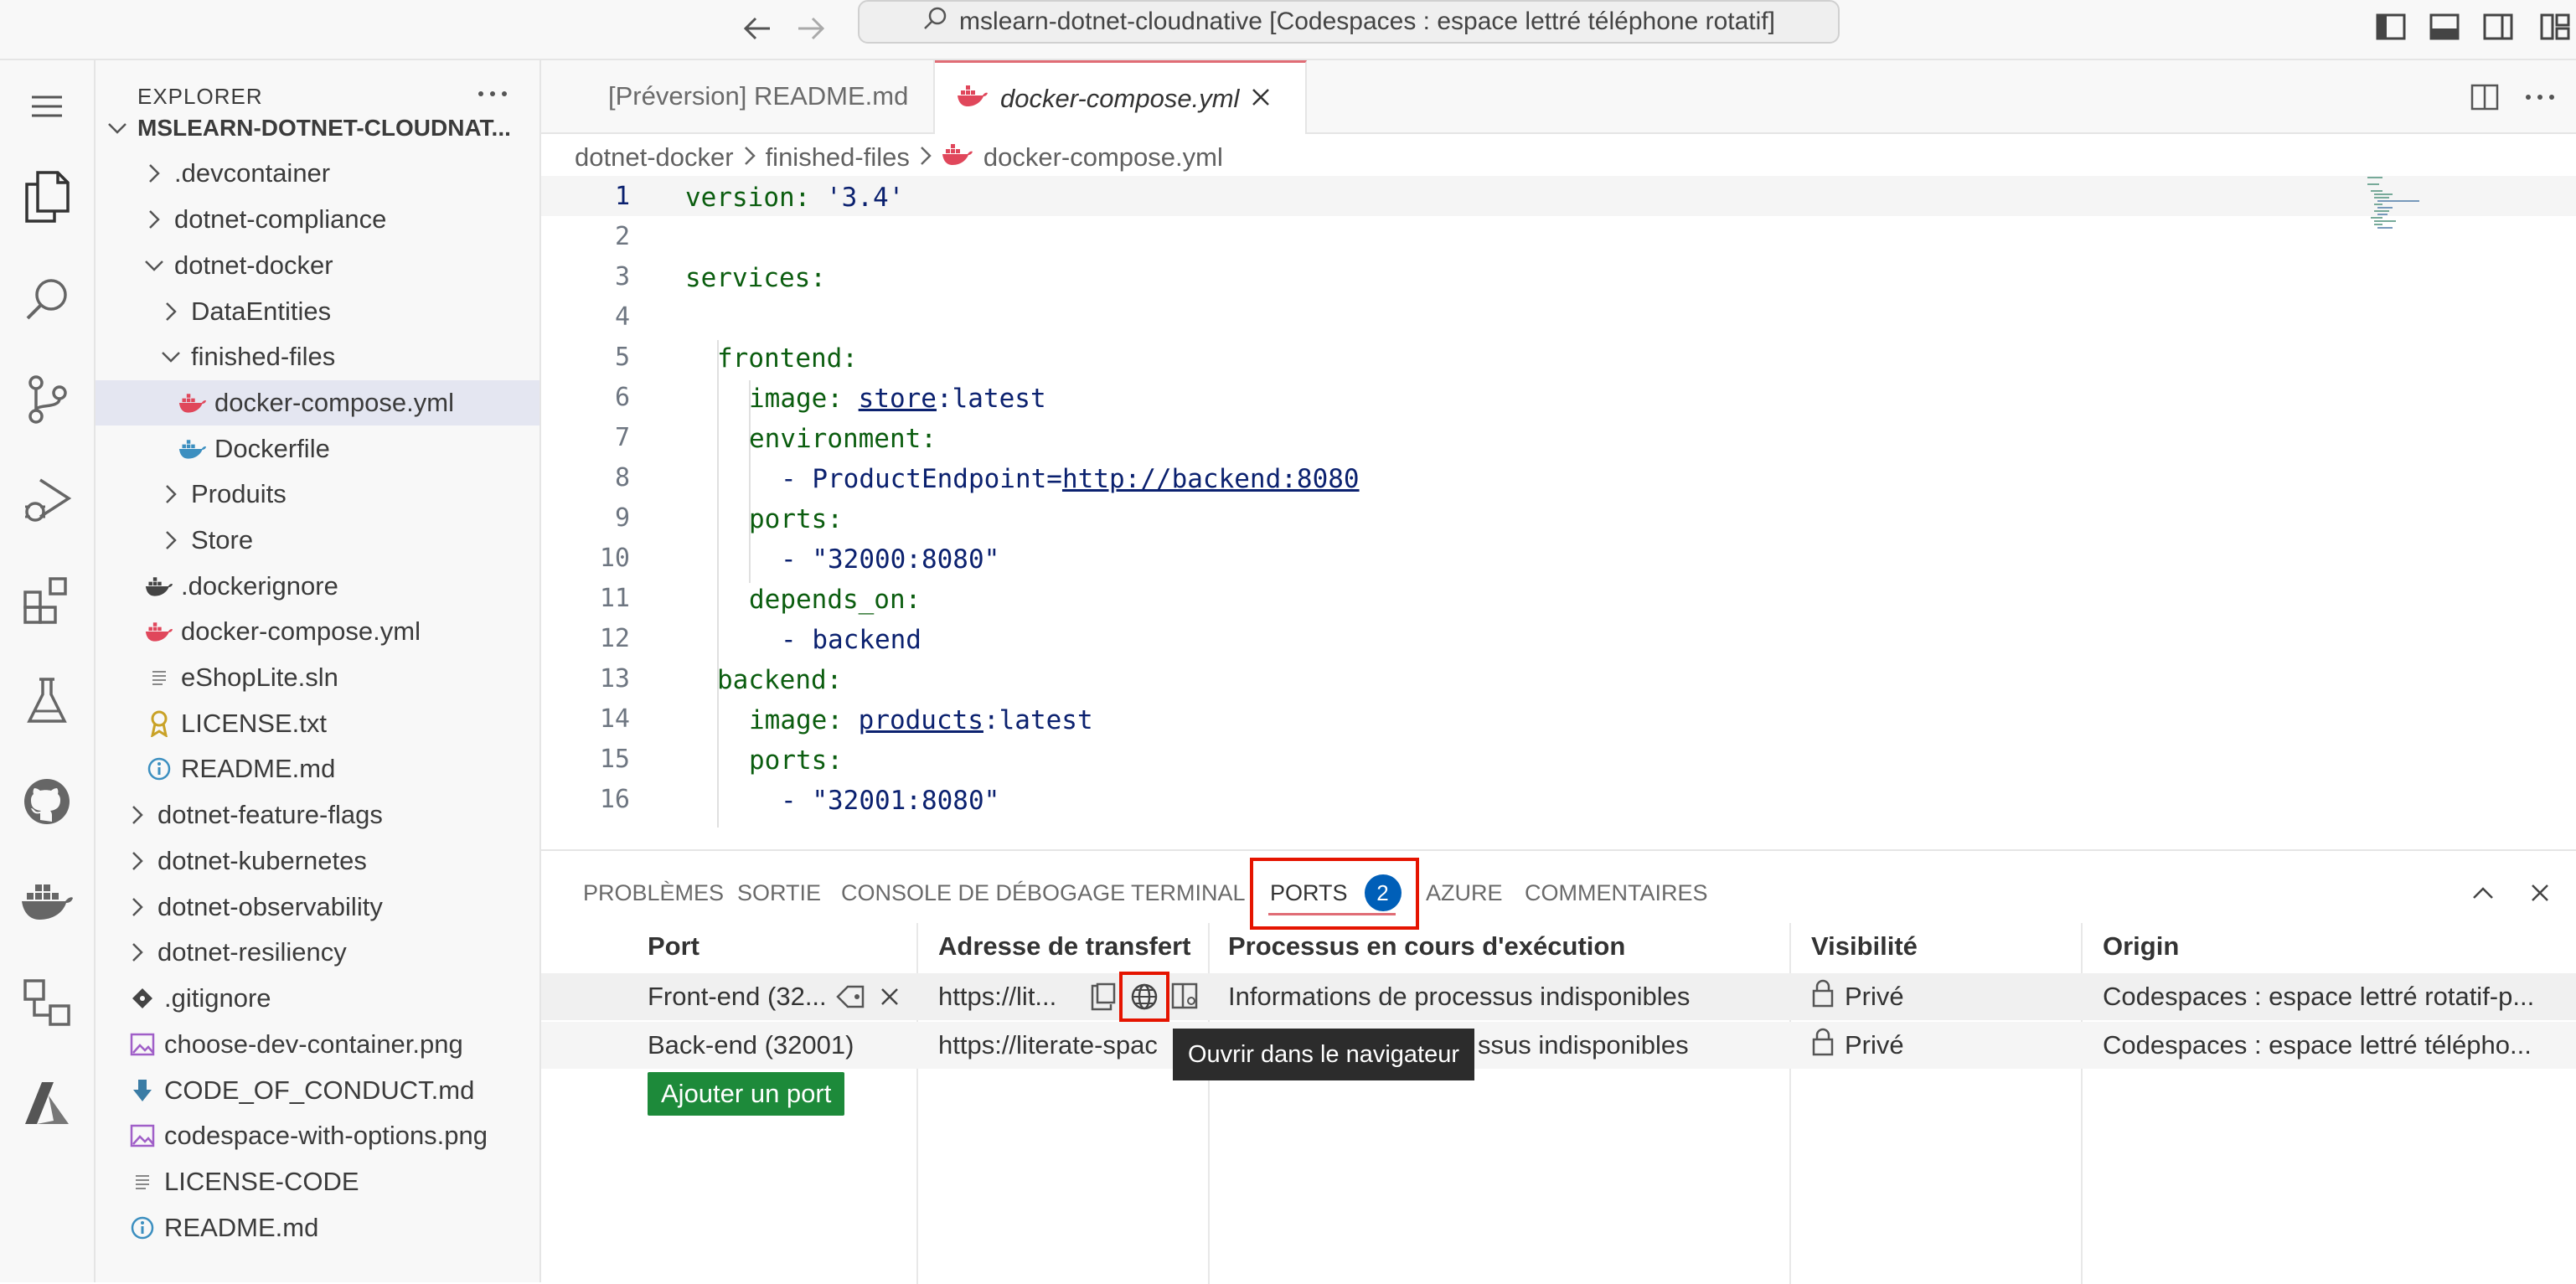 The height and width of the screenshot is (1284, 2576). What do you see at coordinates (47, 399) in the screenshot?
I see `source-control-icon` at bounding box center [47, 399].